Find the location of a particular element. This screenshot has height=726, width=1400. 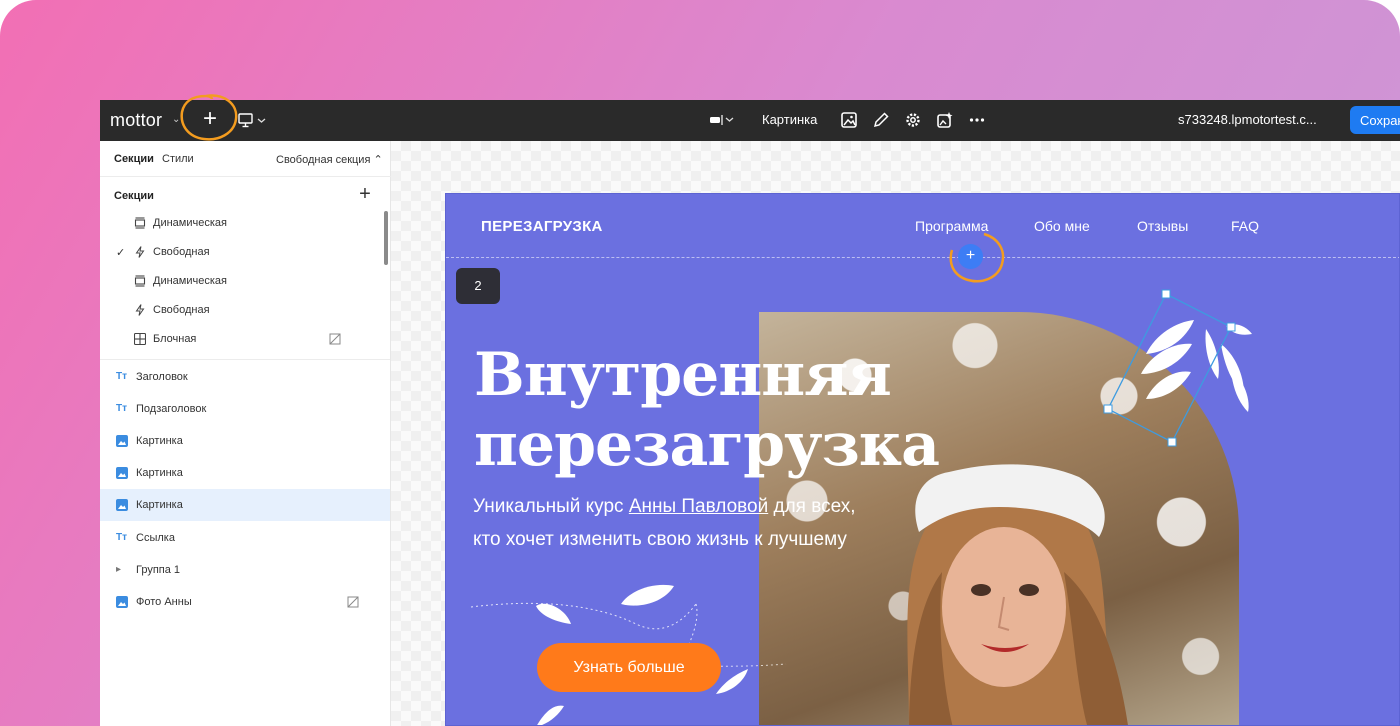

more-dots-icon is located at coordinates (977, 120).